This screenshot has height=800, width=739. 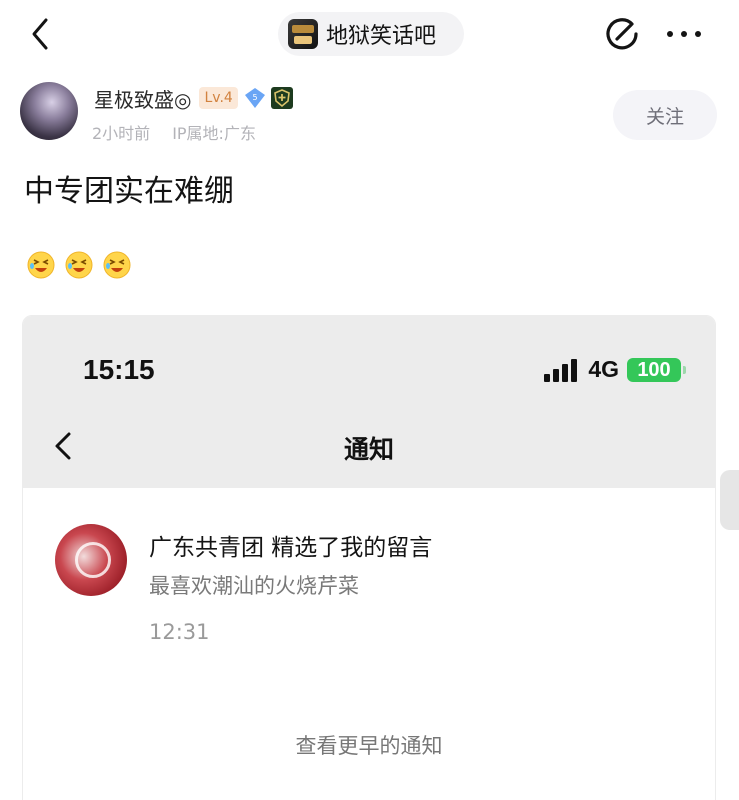 What do you see at coordinates (656, 369) in the screenshot?
I see `battery-indicator: 100` at bounding box center [656, 369].